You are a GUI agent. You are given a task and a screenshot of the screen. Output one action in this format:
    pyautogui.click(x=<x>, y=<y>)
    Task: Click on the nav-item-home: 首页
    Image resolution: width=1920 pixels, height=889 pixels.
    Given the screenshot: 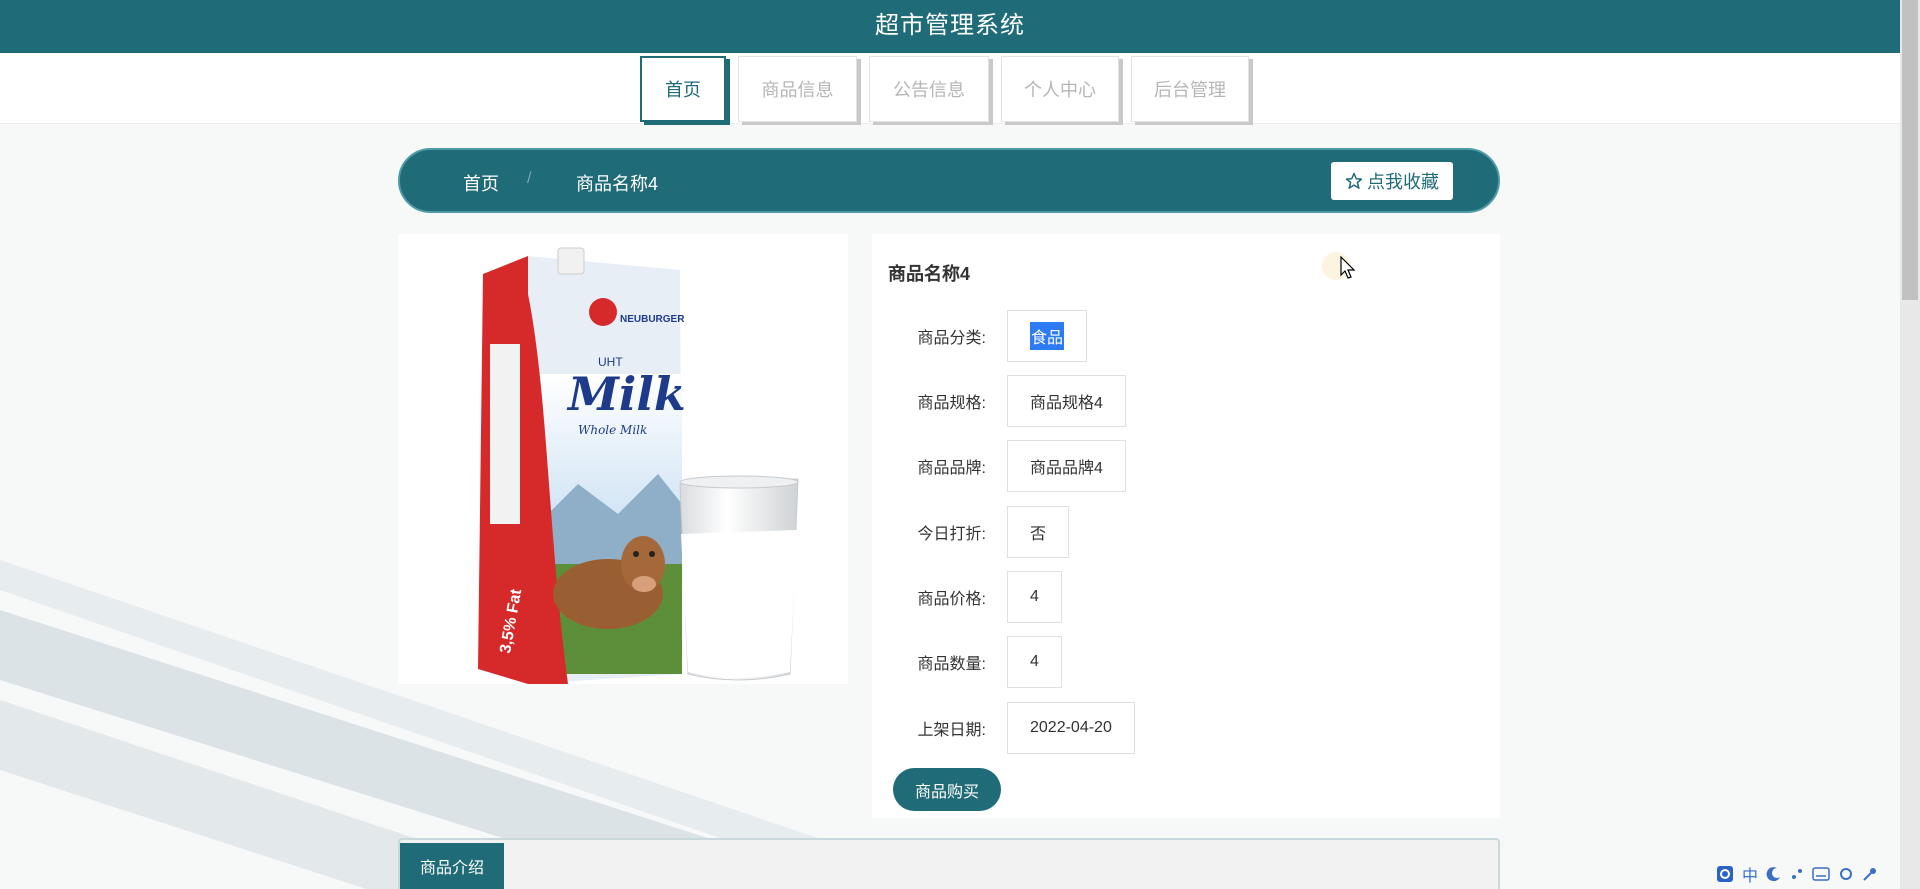 What is the action you would take?
    pyautogui.click(x=683, y=89)
    